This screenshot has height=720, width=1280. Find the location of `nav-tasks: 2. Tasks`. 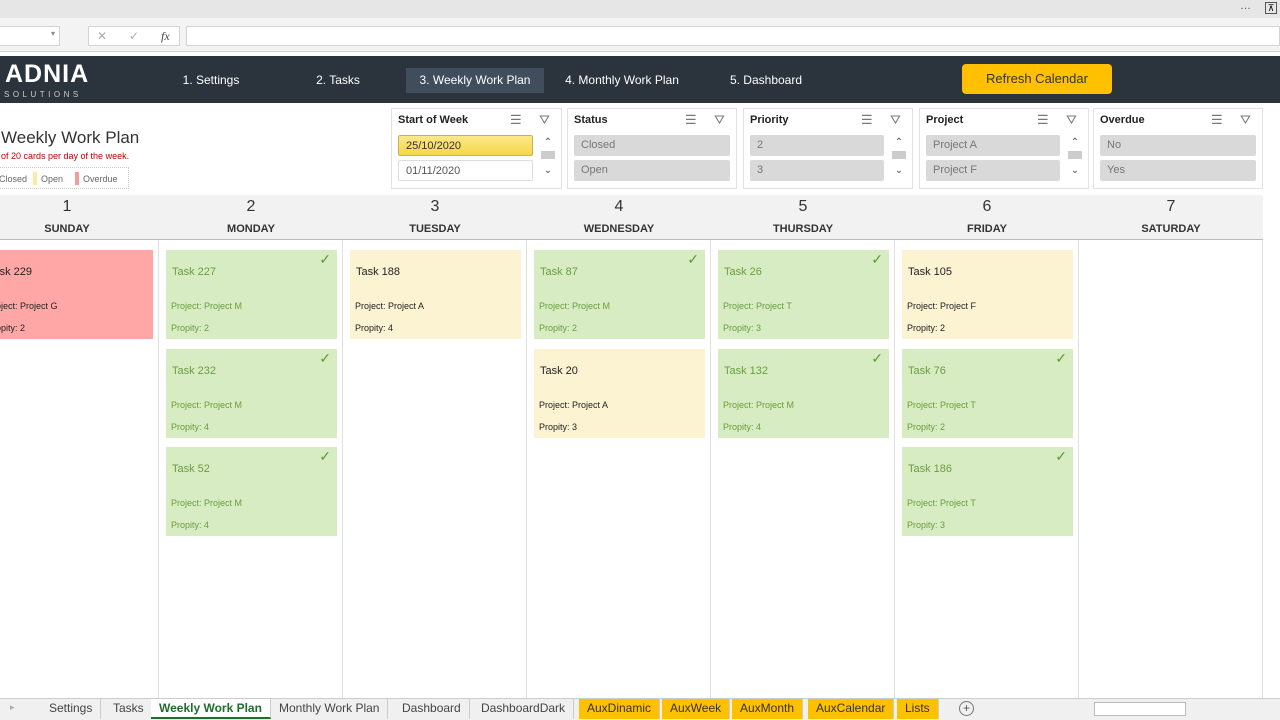

nav-tasks: 2. Tasks is located at coordinates (338, 80).